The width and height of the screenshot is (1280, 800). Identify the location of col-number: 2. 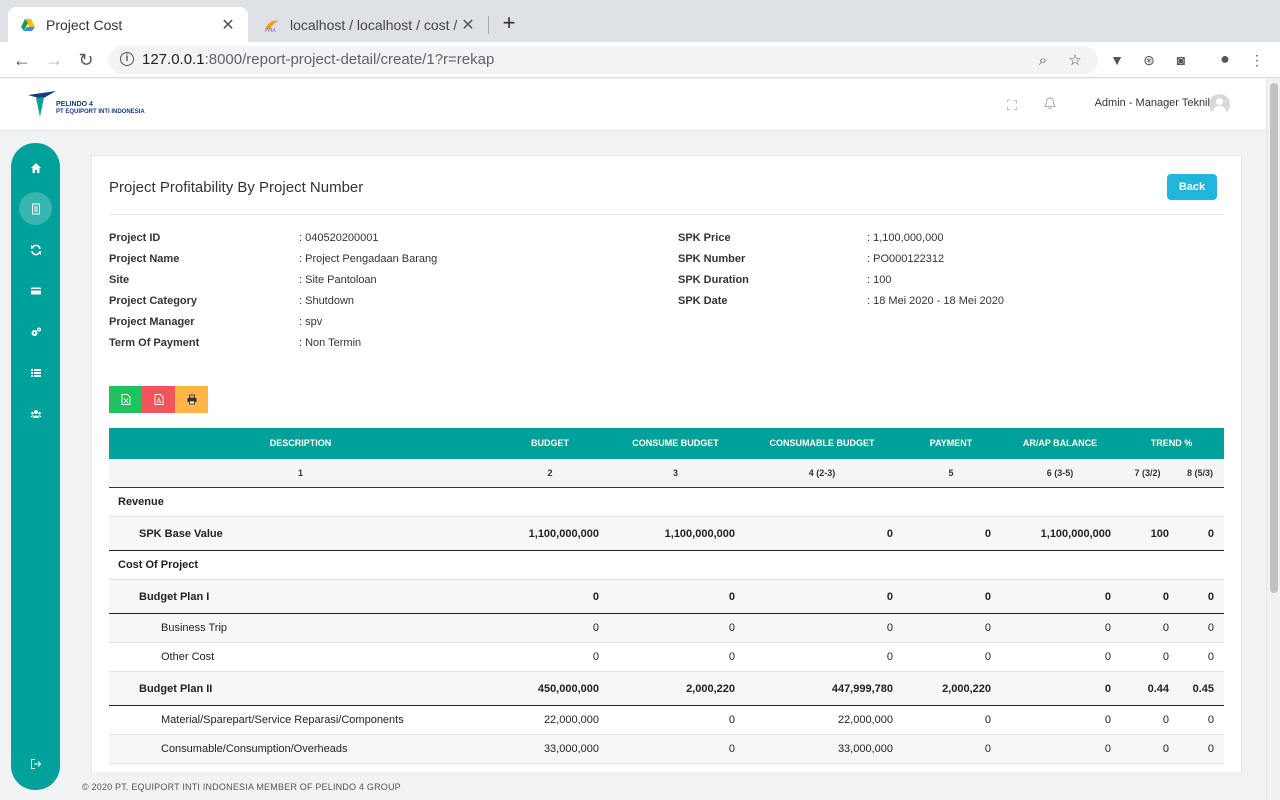
(550, 473).